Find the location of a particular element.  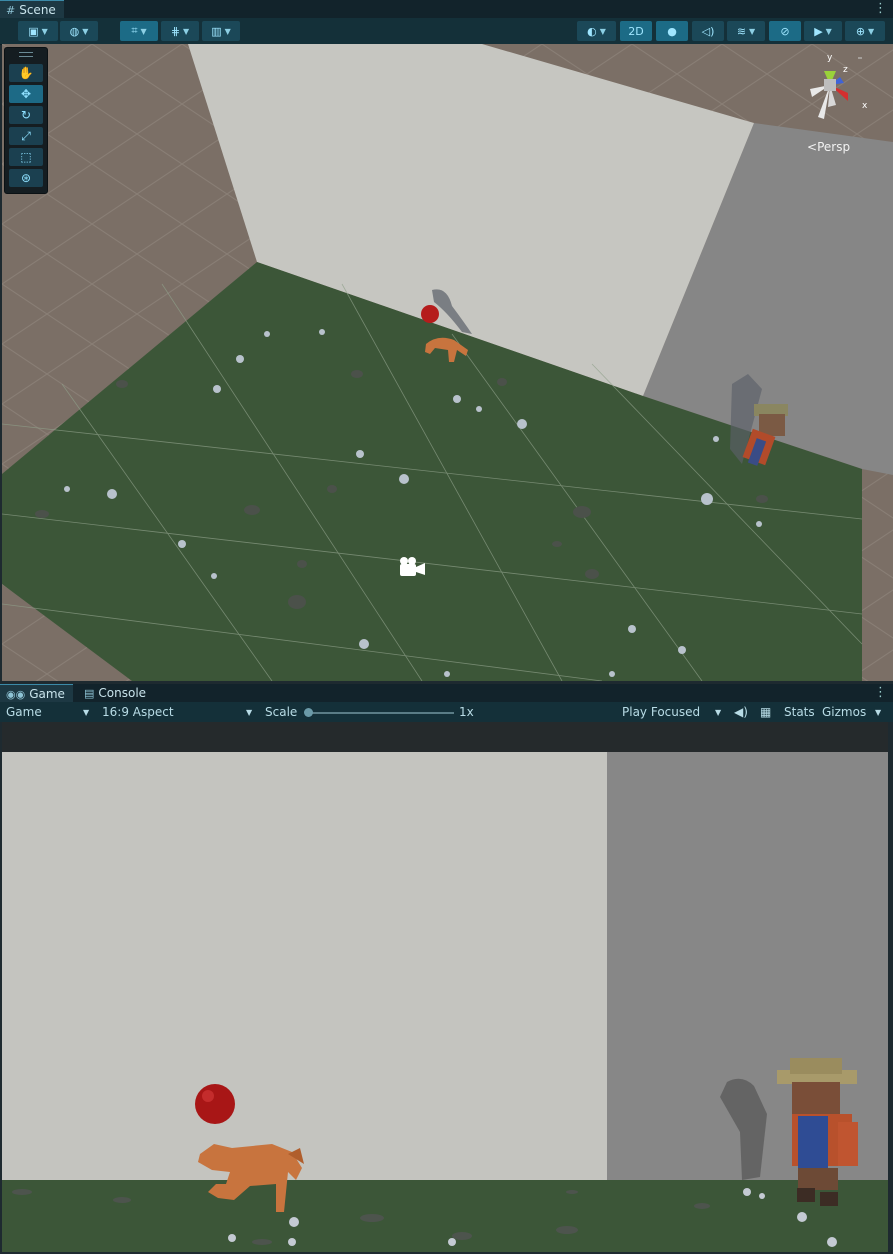

display-dropdown-arrow-icon: ▼ is located at coordinates (86, 712).